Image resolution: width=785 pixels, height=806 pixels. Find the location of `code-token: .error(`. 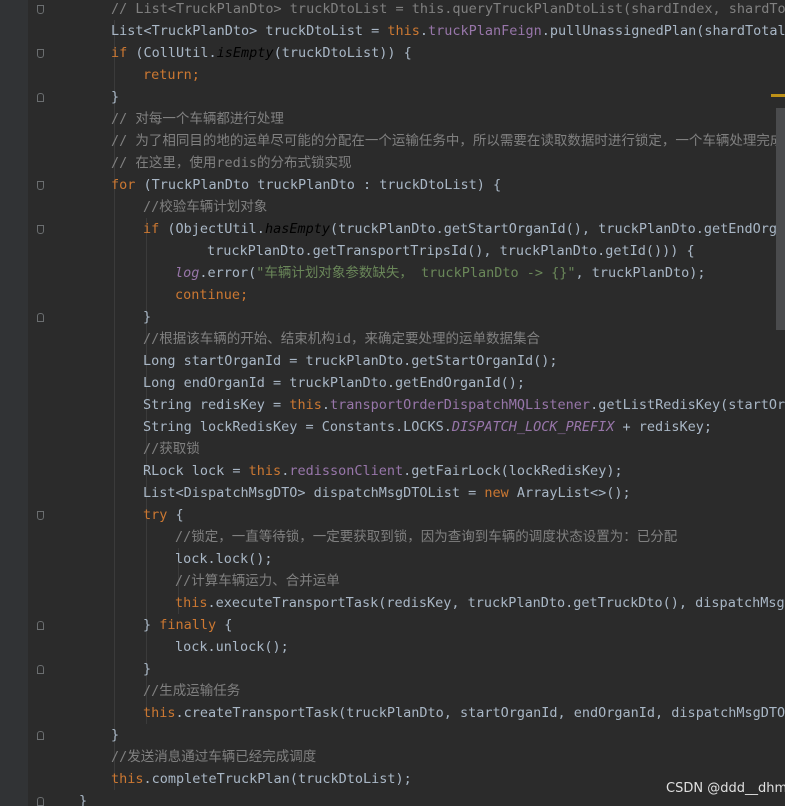

code-token: .error( is located at coordinates (228, 273).